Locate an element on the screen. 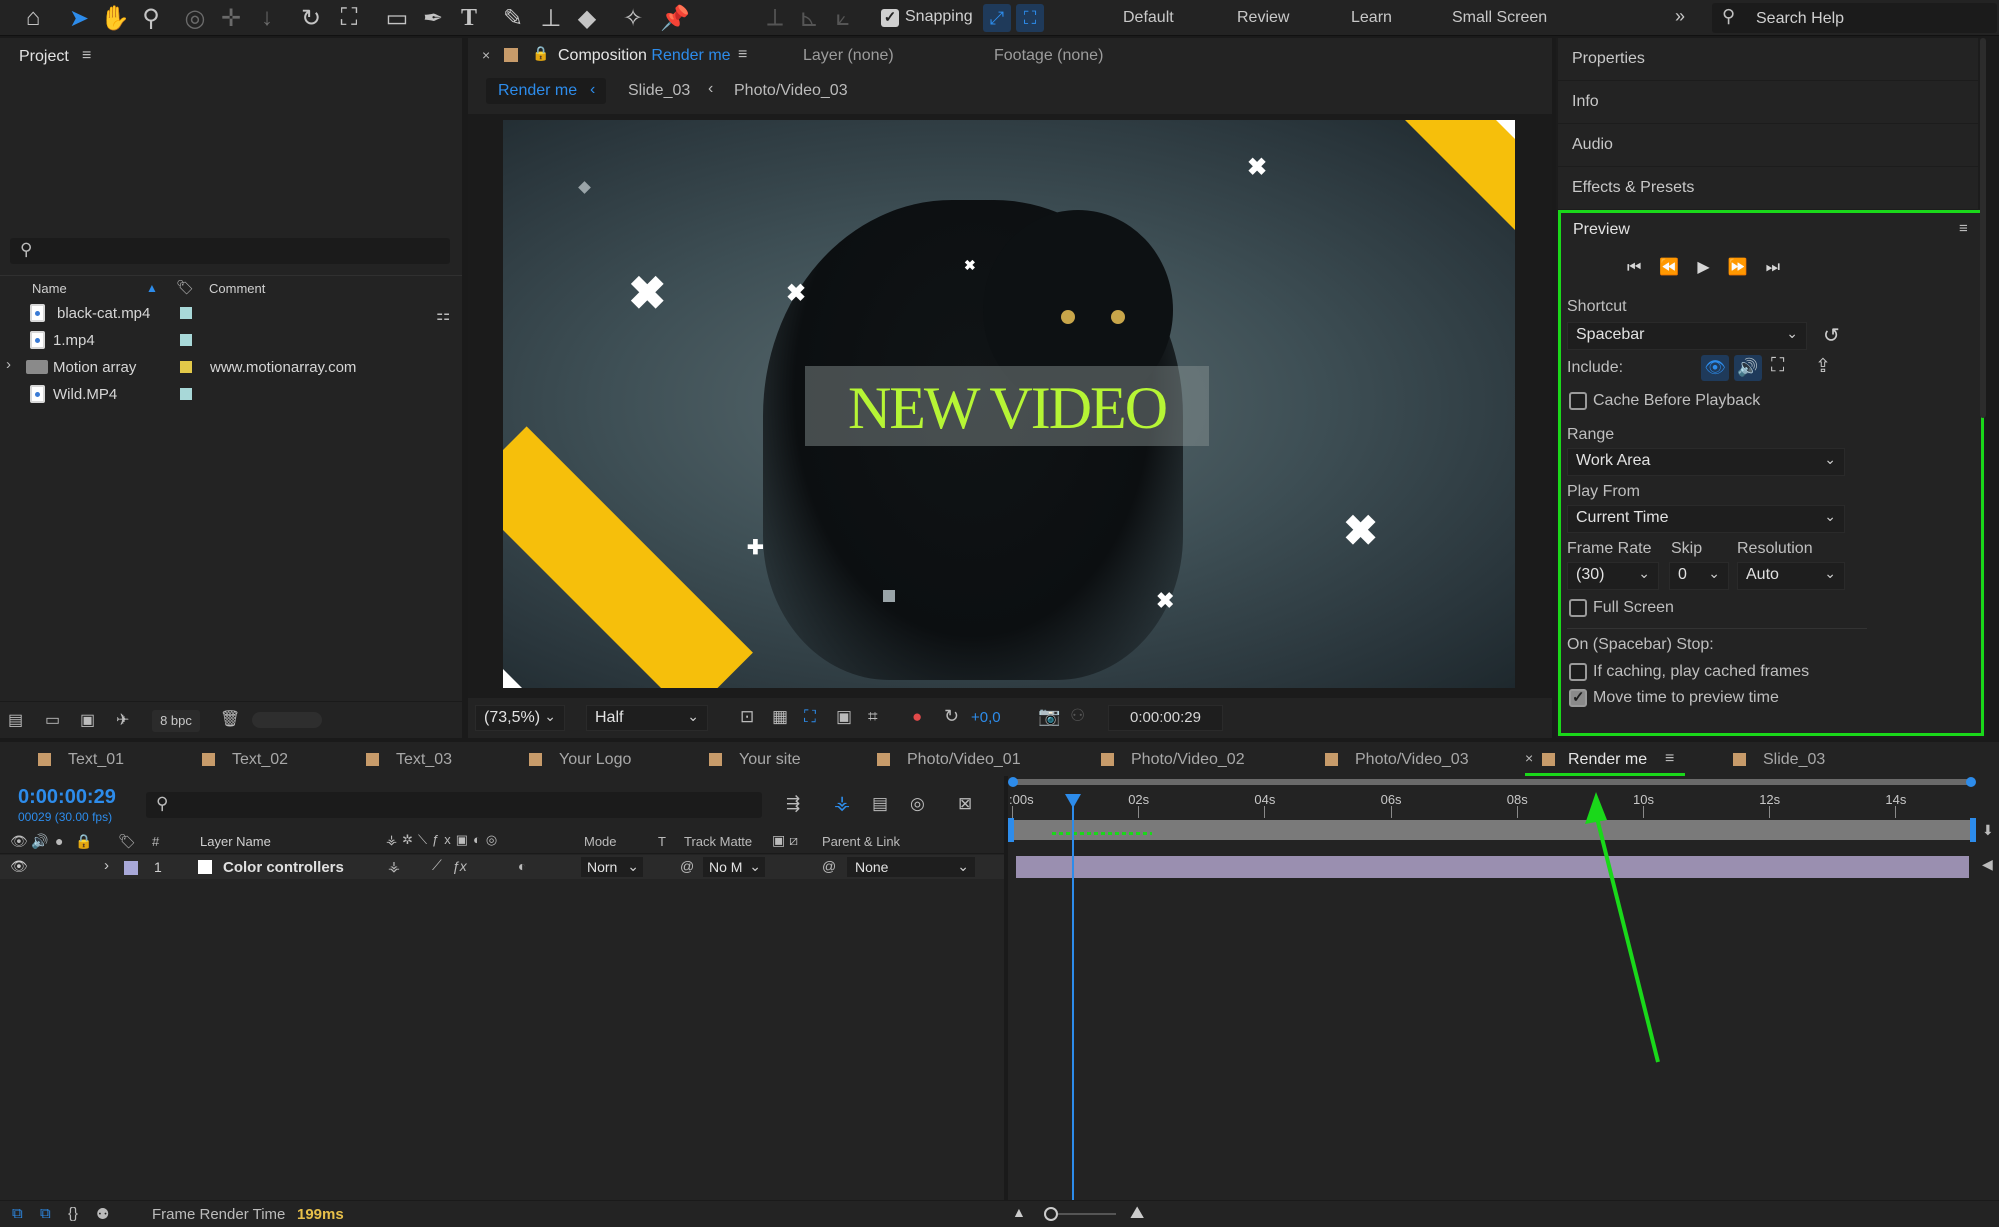  snapping-checkbox: ✓ is located at coordinates (890, 18).